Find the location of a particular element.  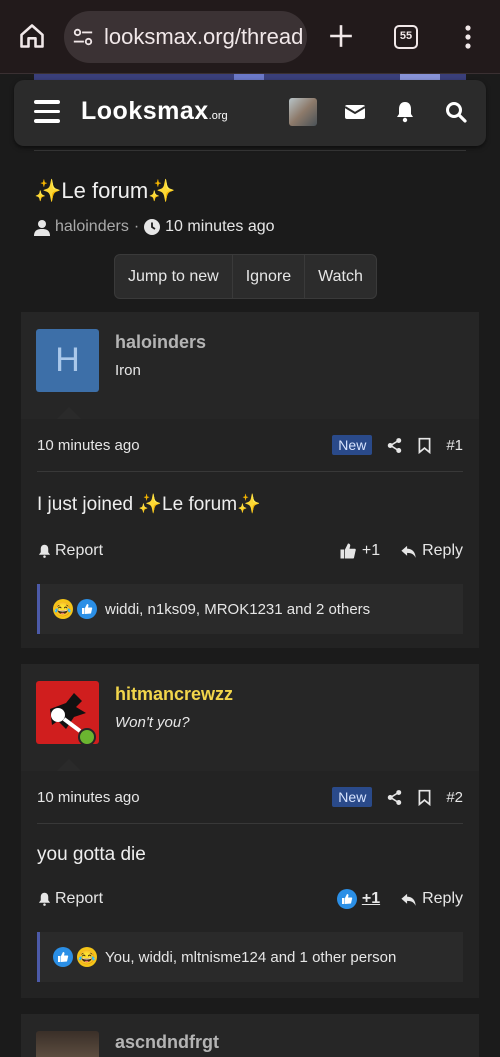

user-avatar is located at coordinates (303, 112).